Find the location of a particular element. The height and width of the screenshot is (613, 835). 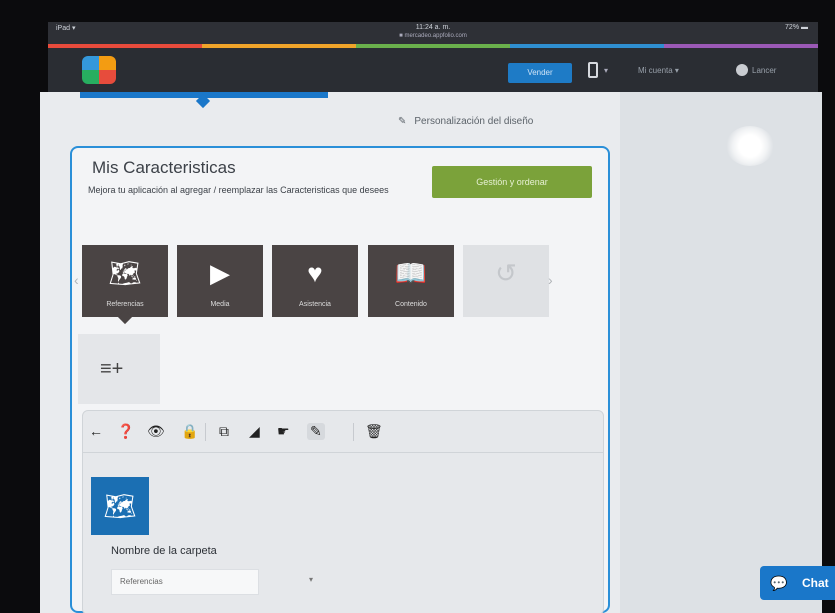

tile-label: Asistencia is located at coordinates (315, 304).